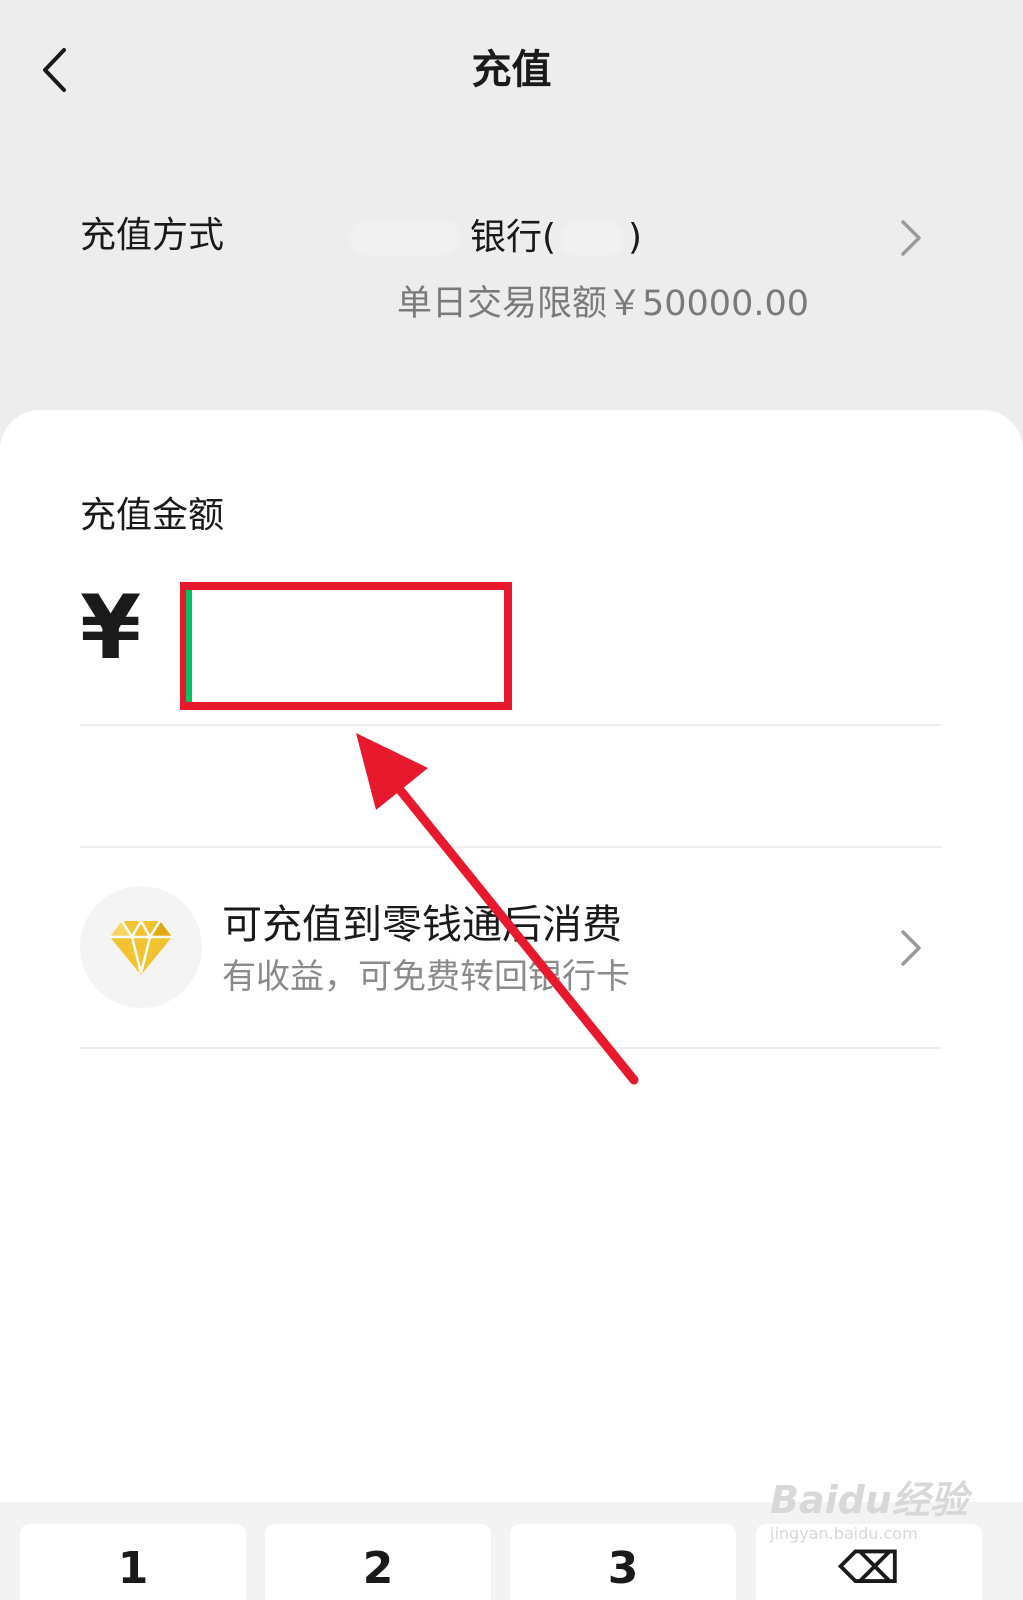 The height and width of the screenshot is (1600, 1023). I want to click on bank-name-redacted, so click(405, 238).